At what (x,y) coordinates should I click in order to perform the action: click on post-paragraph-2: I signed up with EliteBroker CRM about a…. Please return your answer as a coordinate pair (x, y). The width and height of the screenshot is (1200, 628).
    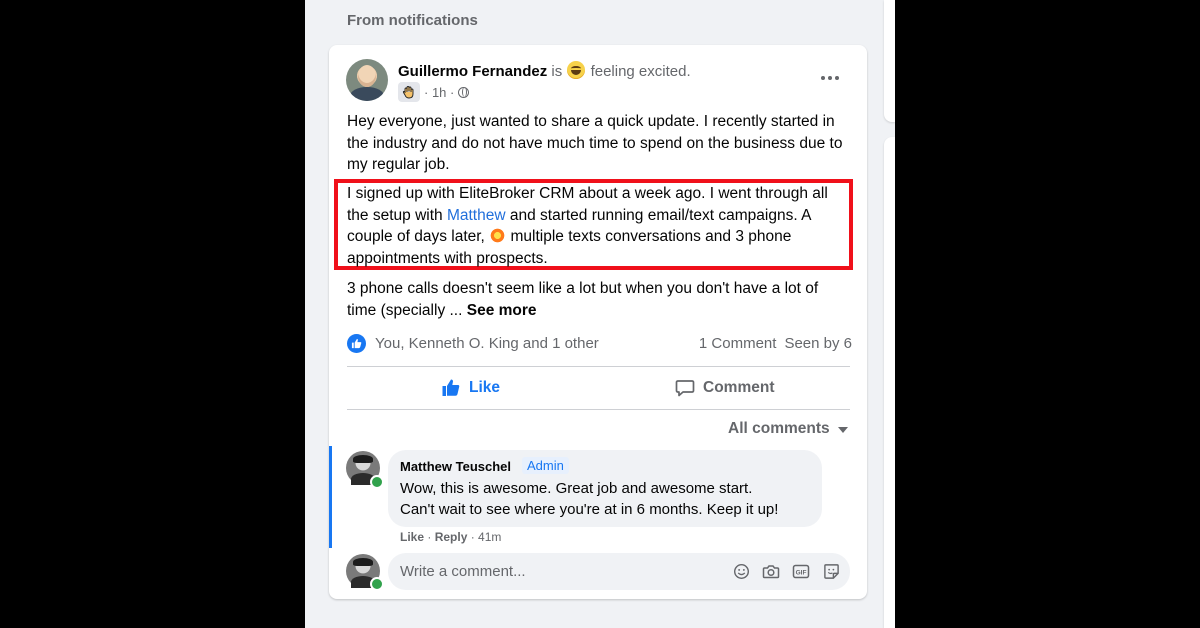
    Looking at the image, I should click on (587, 226).